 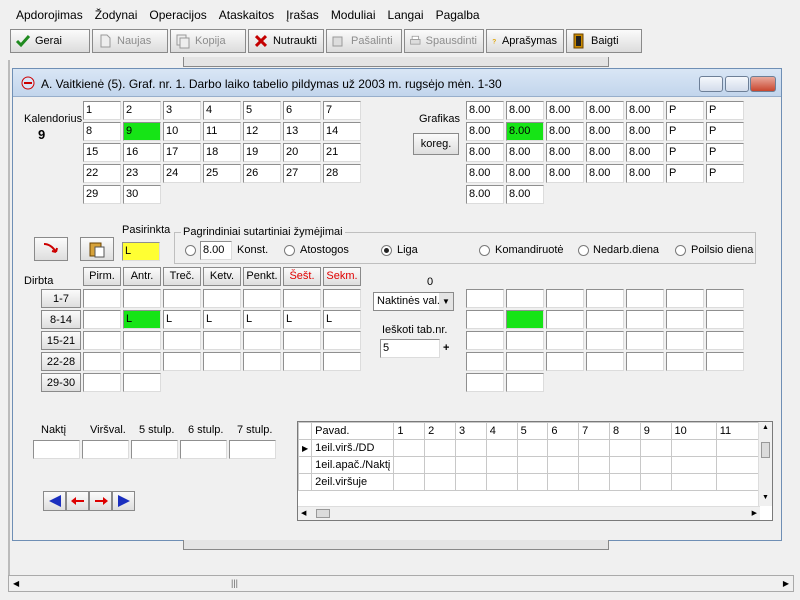 I want to click on liga-radio, so click(x=386, y=250).